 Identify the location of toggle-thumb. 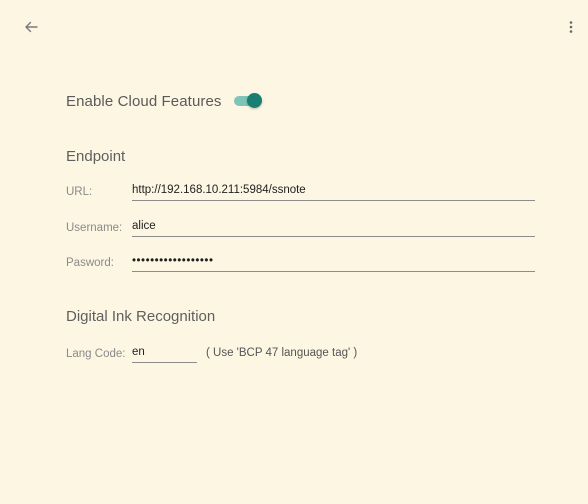
(254, 100).